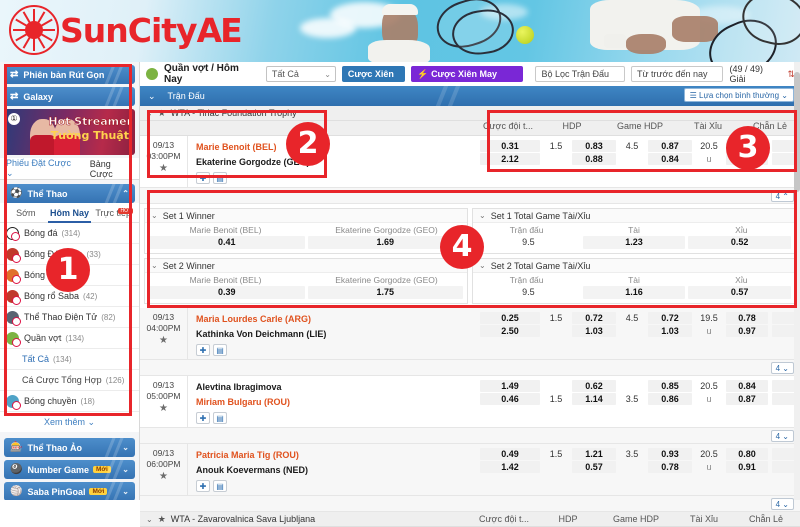 The image size is (800, 527). I want to click on odds-hdp-home: 1.21, so click(594, 453).